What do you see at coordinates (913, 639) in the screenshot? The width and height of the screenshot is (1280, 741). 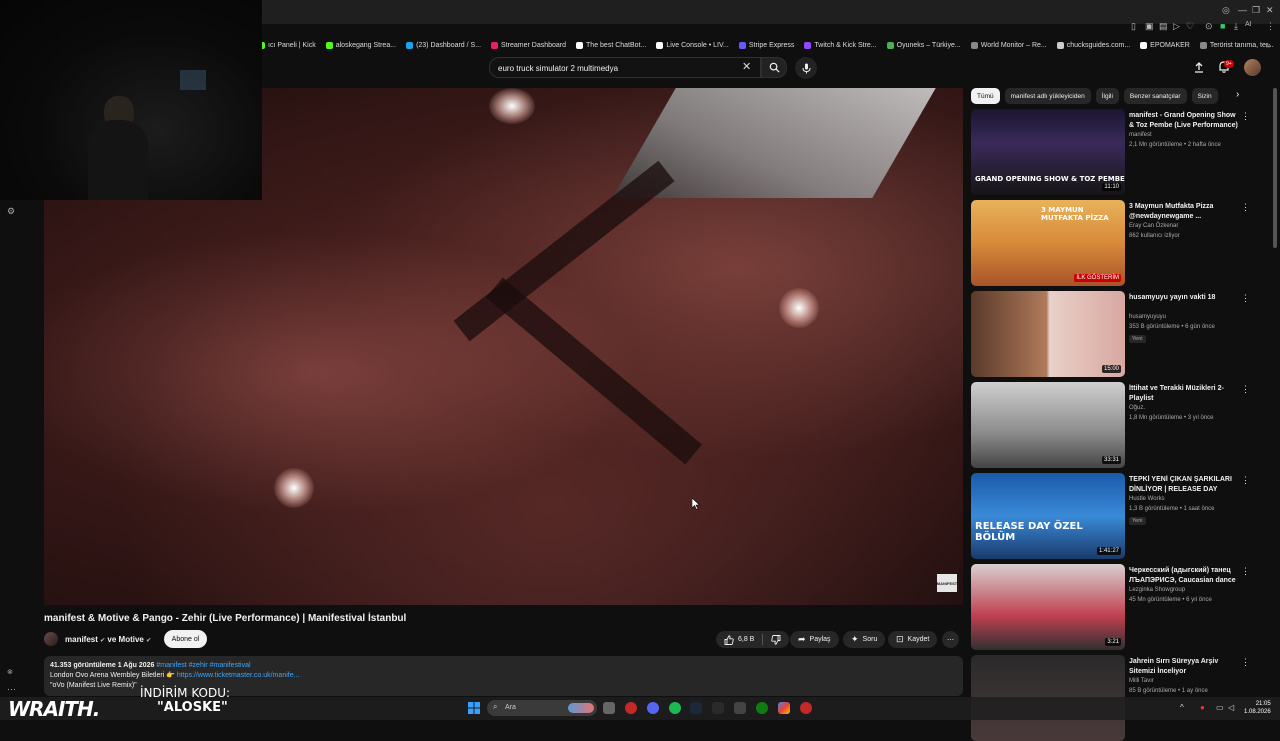 I see `save-button: ⊡ Kaydet` at bounding box center [913, 639].